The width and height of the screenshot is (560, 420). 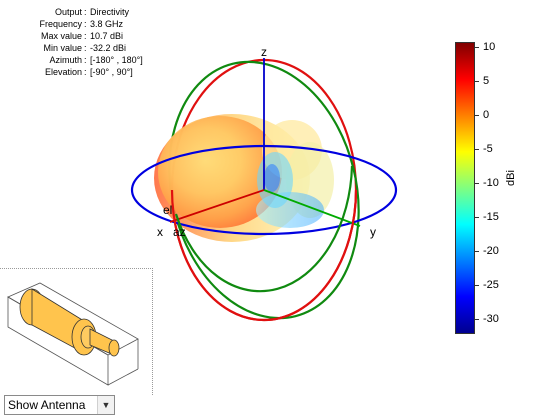 What do you see at coordinates (511, 178) in the screenshot?
I see `colorbar-unit-label: dBi` at bounding box center [511, 178].